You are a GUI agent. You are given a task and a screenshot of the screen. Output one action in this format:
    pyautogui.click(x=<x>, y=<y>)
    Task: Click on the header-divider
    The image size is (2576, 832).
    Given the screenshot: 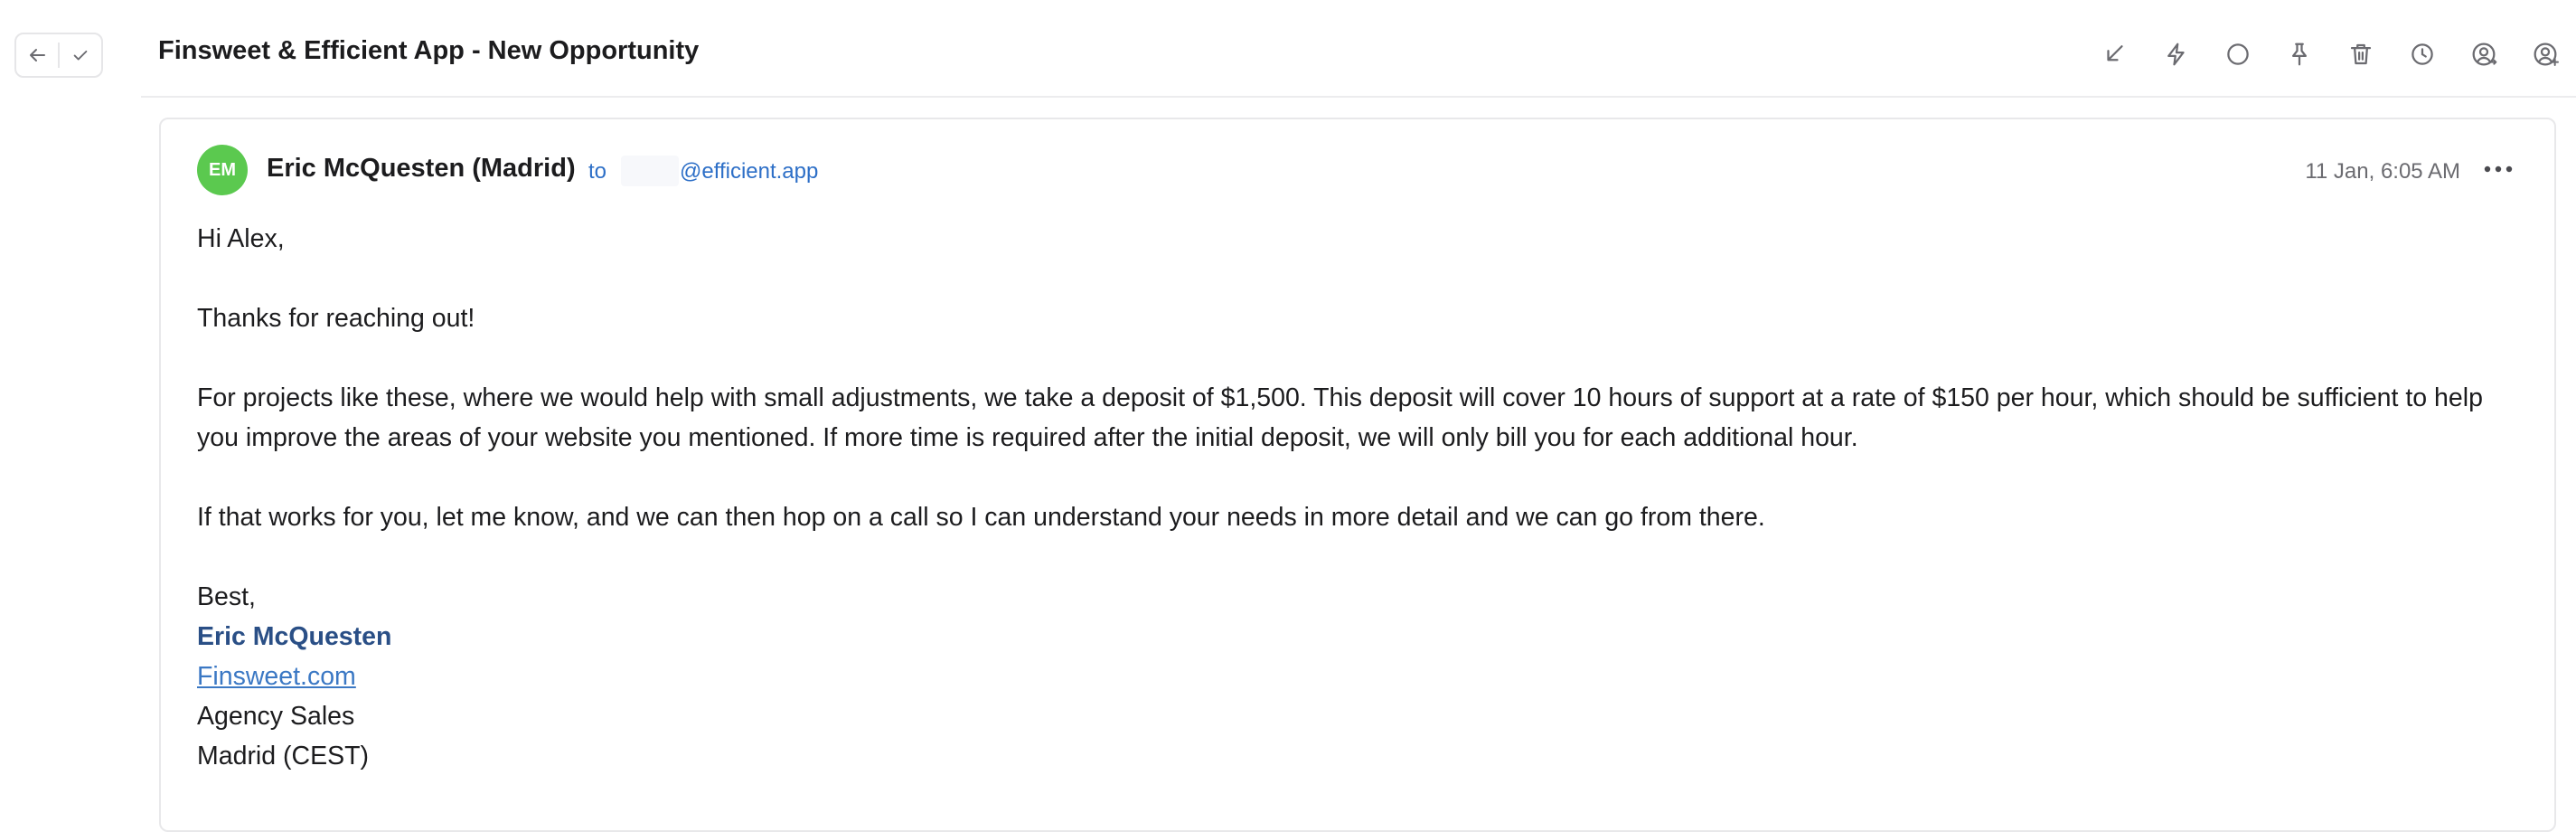 What is the action you would take?
    pyautogui.click(x=1359, y=97)
    